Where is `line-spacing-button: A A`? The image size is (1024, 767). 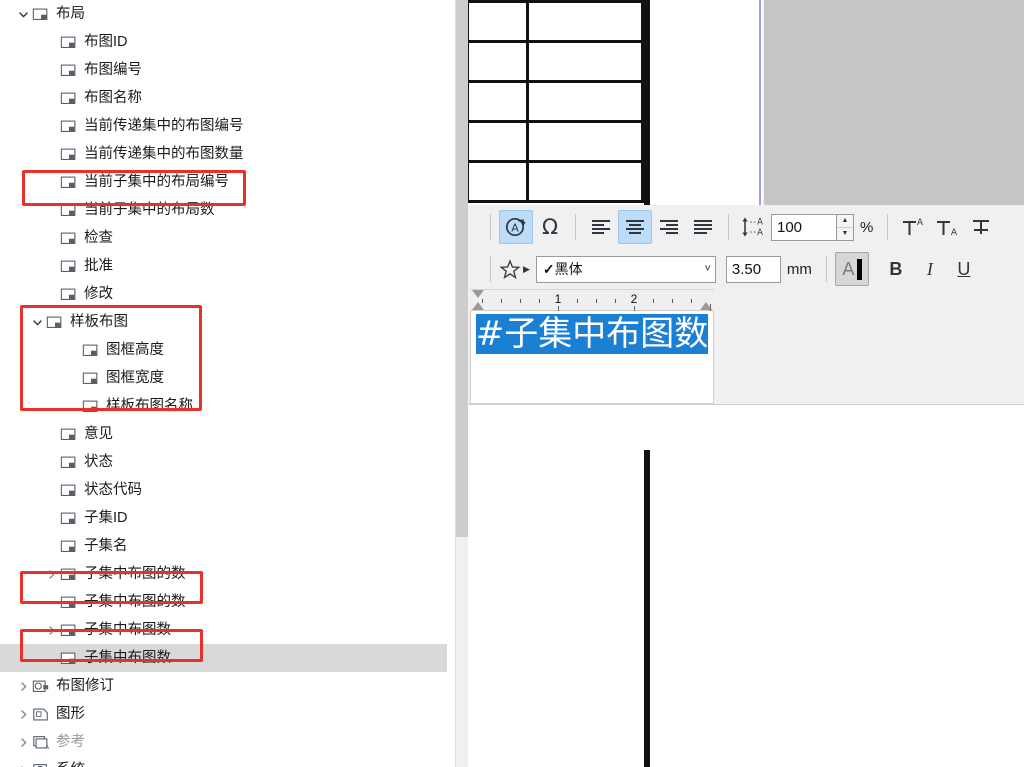
line-spacing-button: A A is located at coordinates (754, 227).